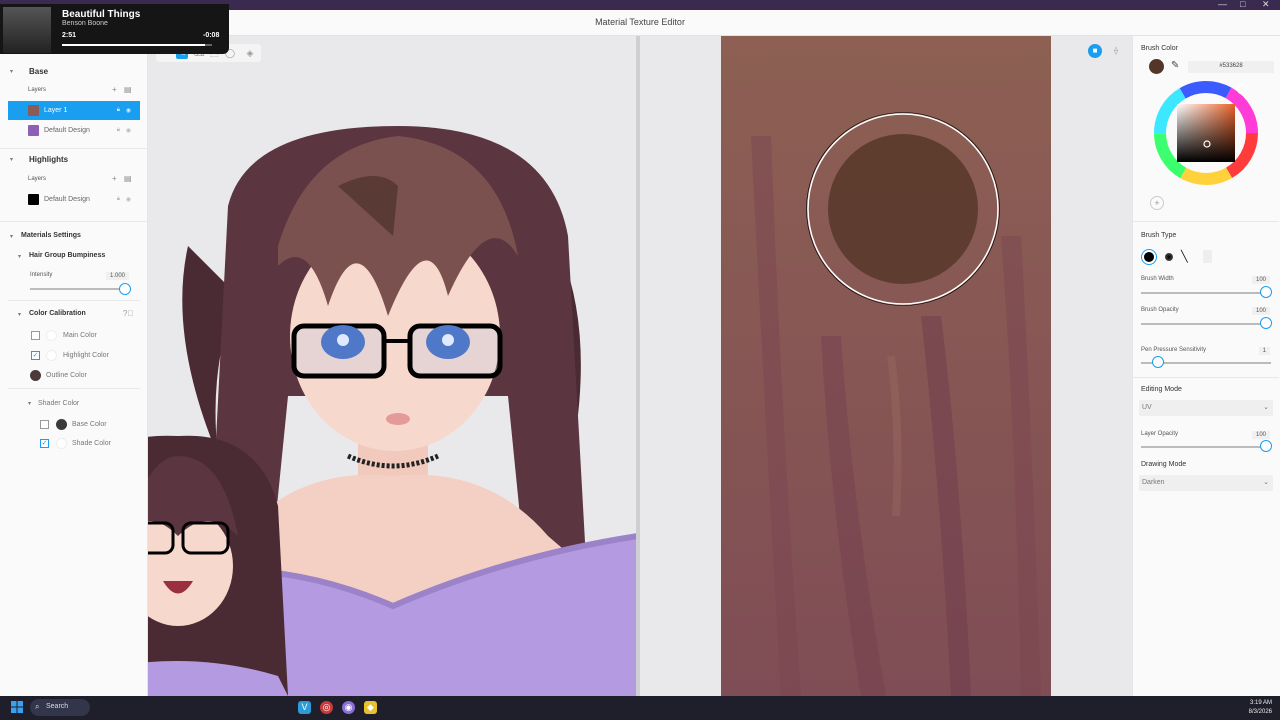 This screenshot has width=1280, height=720. I want to click on chrome-app-icon: ◎, so click(326, 707).